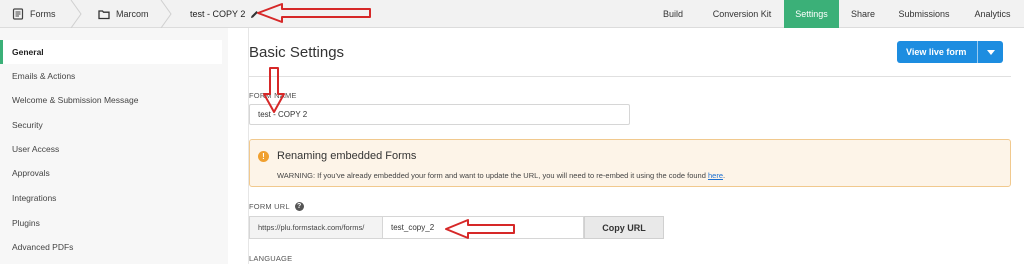 This screenshot has width=1024, height=264. I want to click on tab-conversion-kit: Conversion Kit, so click(742, 14).